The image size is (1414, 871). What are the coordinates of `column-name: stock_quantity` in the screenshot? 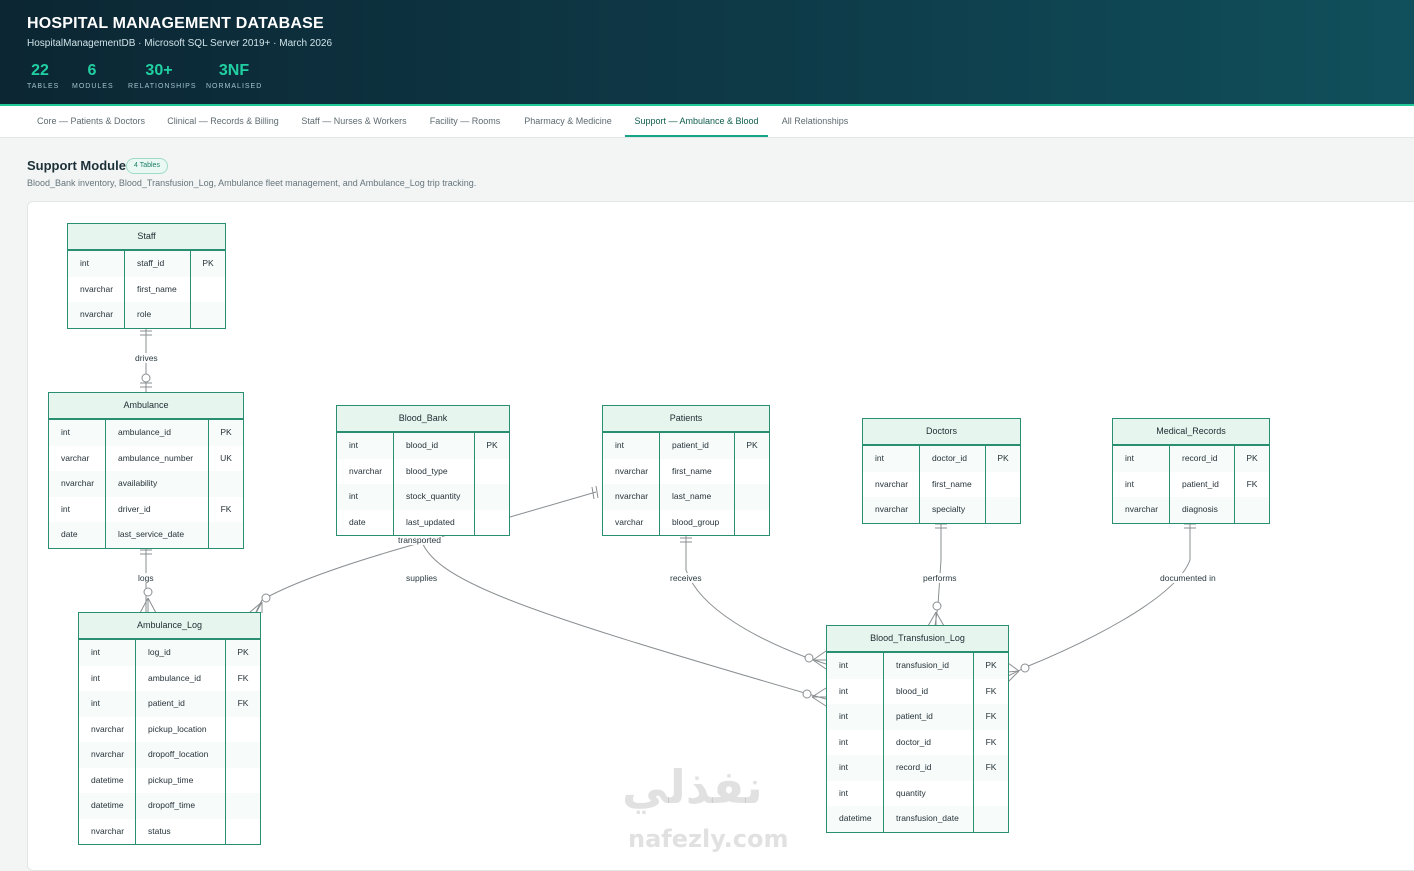 It's located at (434, 497).